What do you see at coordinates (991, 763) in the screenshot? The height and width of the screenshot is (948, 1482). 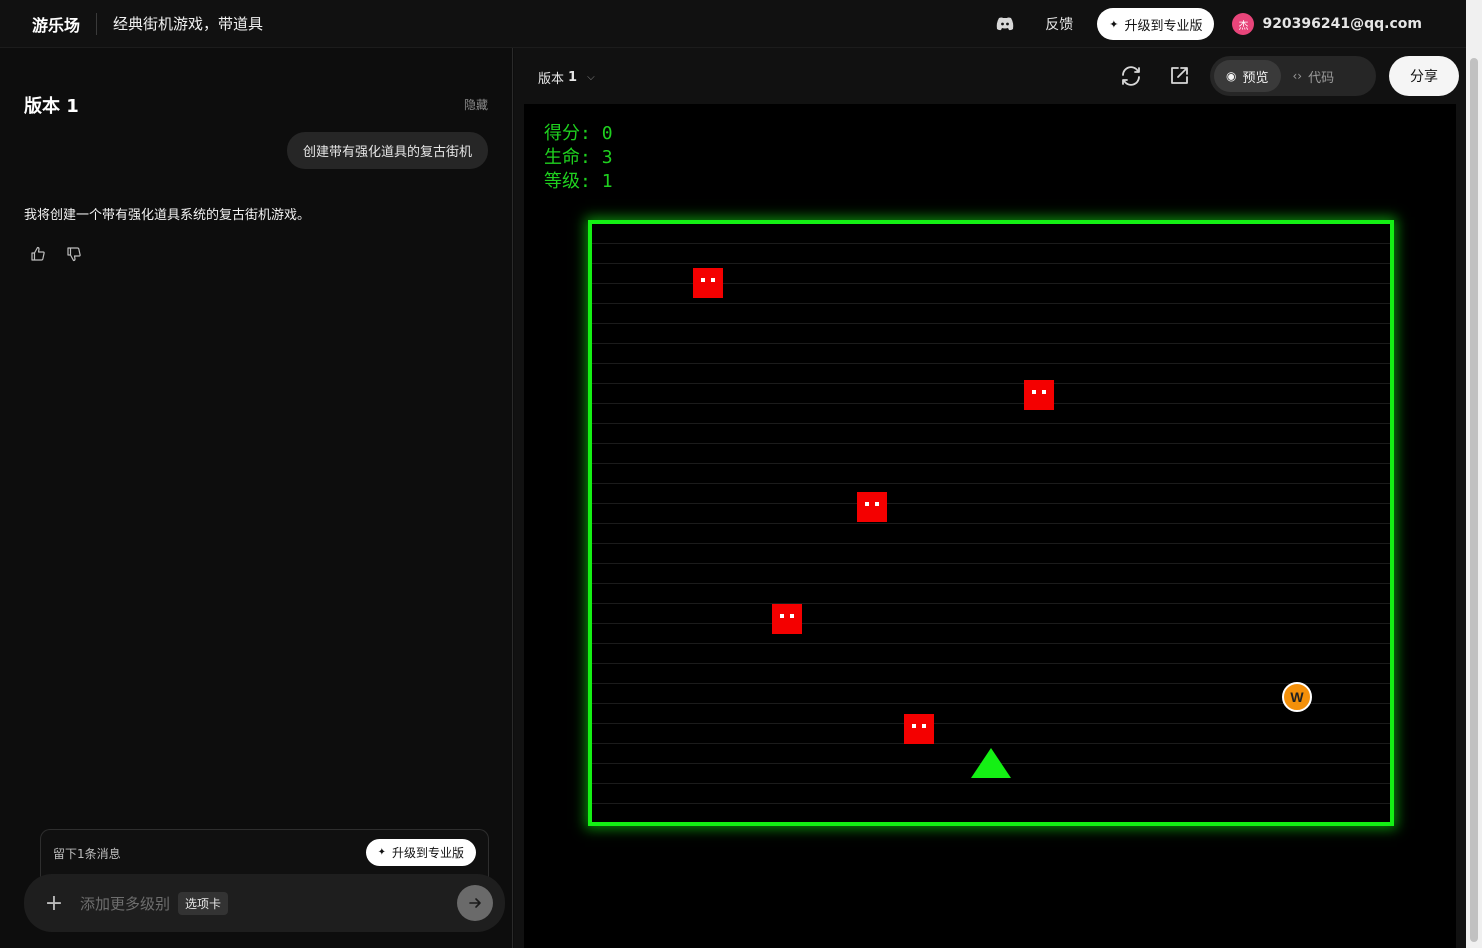 I see `player-ship` at bounding box center [991, 763].